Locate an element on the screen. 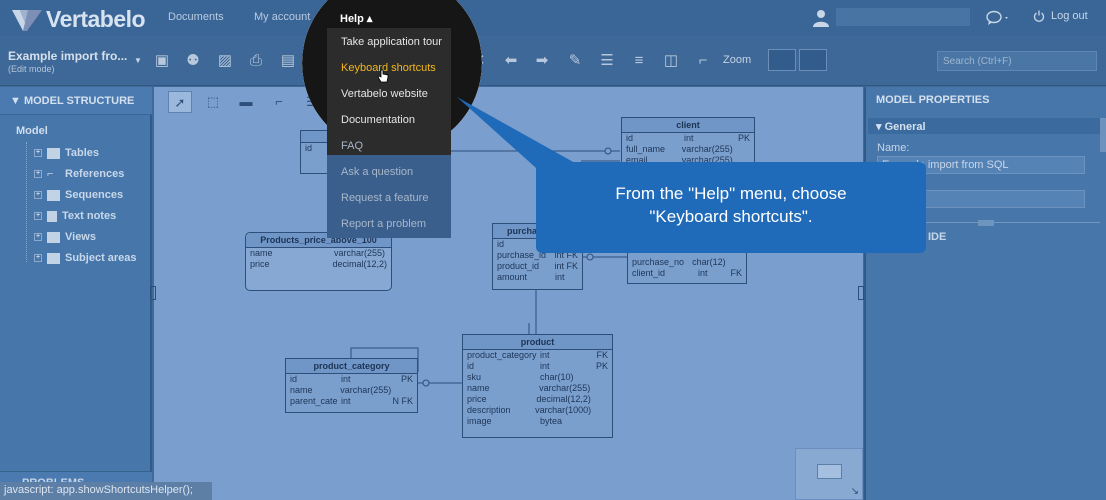 The height and width of the screenshot is (500, 1106). reference-style-icon: ⌐ is located at coordinates (703, 61).